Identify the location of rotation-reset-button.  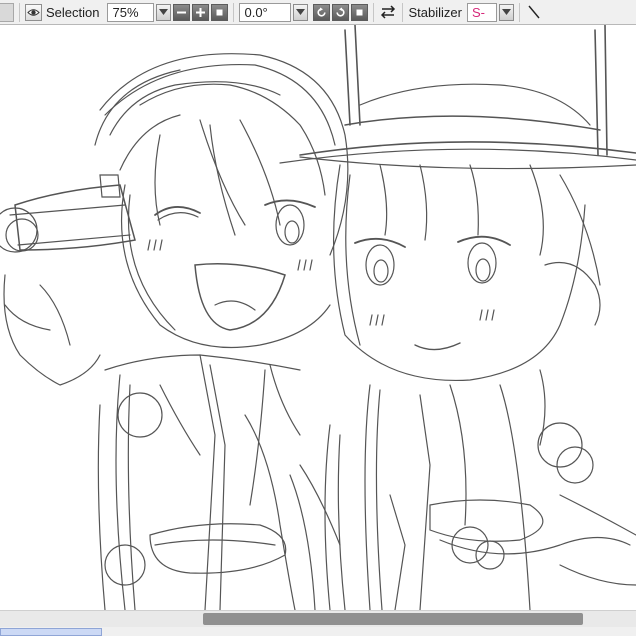
(360, 12).